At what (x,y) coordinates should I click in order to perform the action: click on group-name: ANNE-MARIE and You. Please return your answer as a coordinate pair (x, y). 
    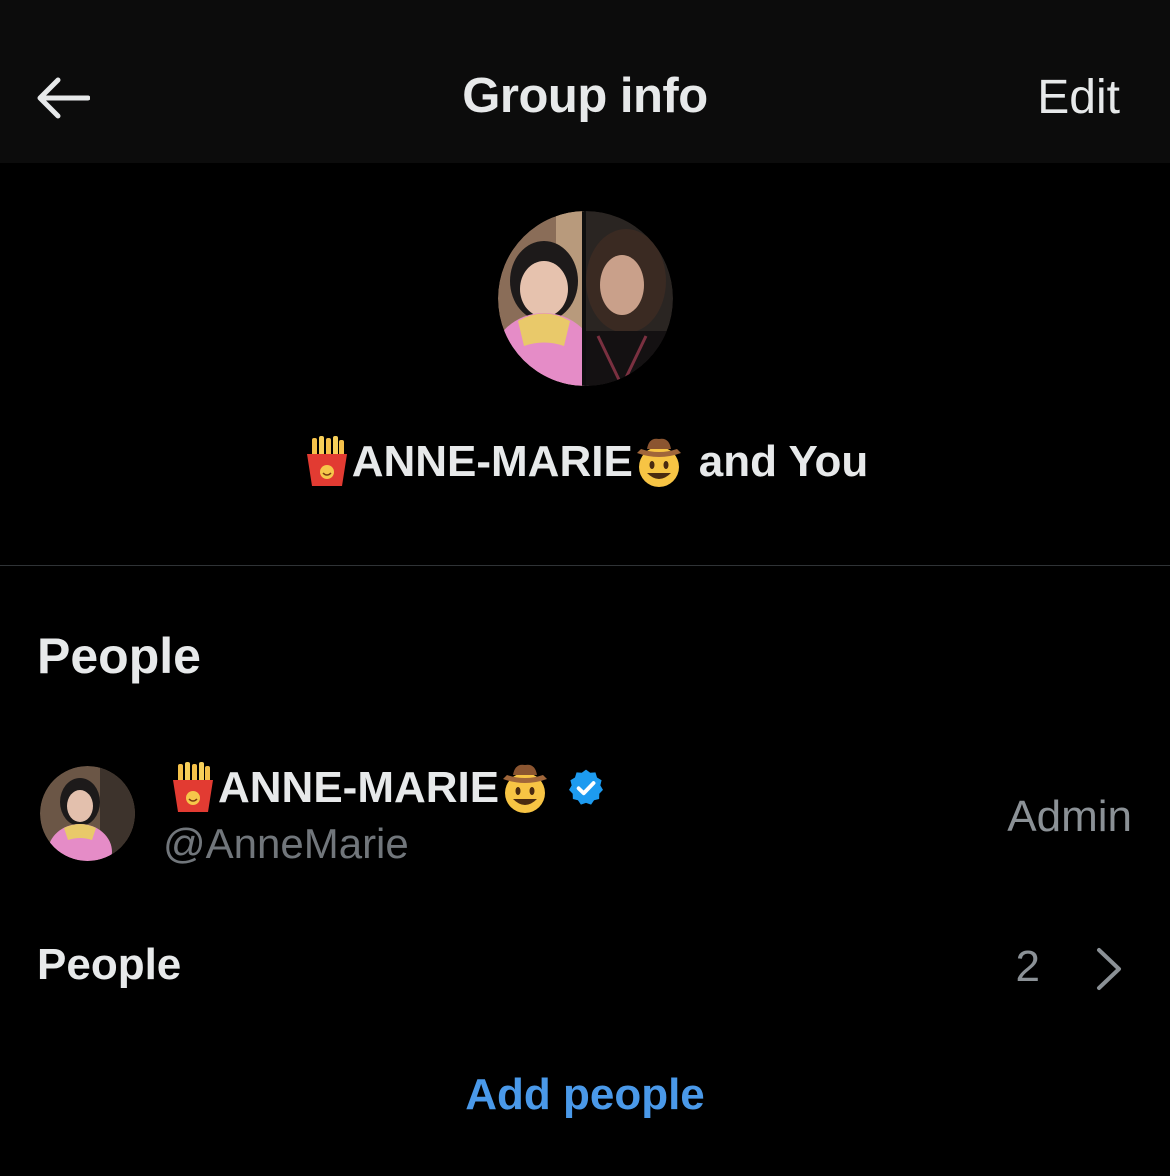
    Looking at the image, I should click on (585, 462).